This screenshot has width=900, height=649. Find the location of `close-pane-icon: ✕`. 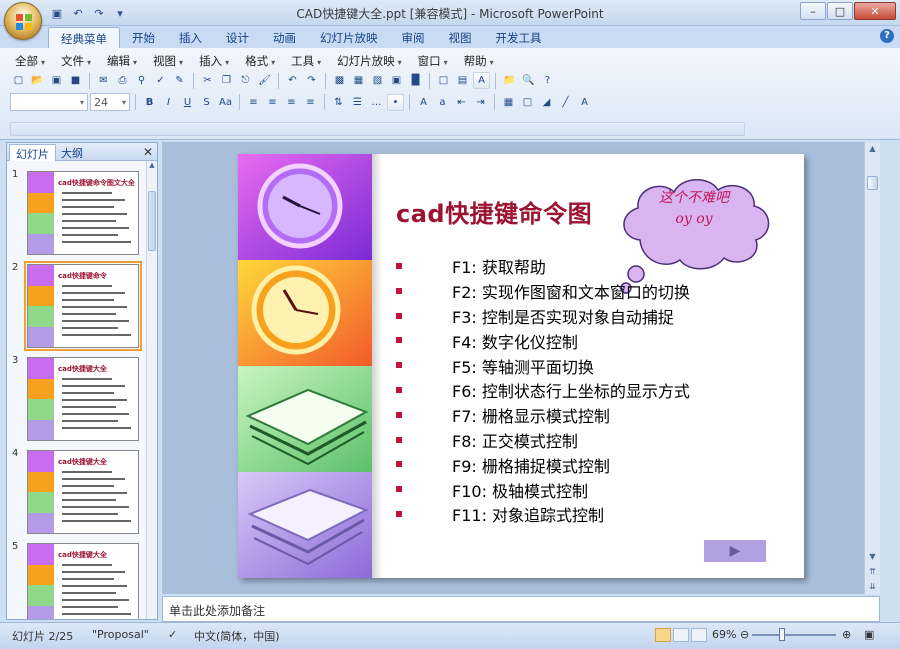

close-pane-icon: ✕ is located at coordinates (148, 152).